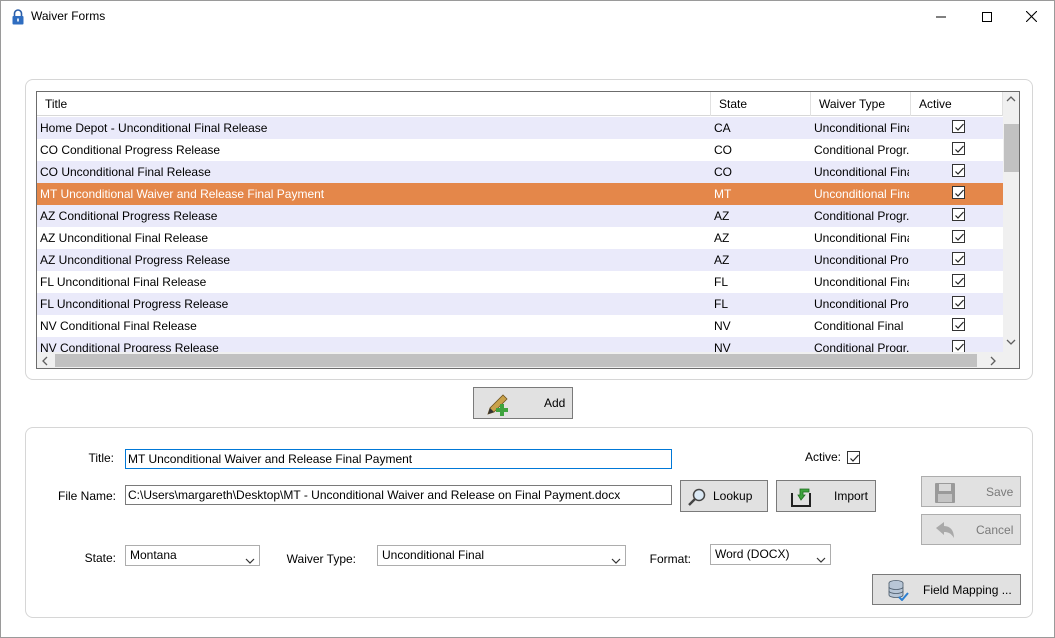  What do you see at coordinates (516, 360) in the screenshot?
I see `horizontal-scroll-thumb` at bounding box center [516, 360].